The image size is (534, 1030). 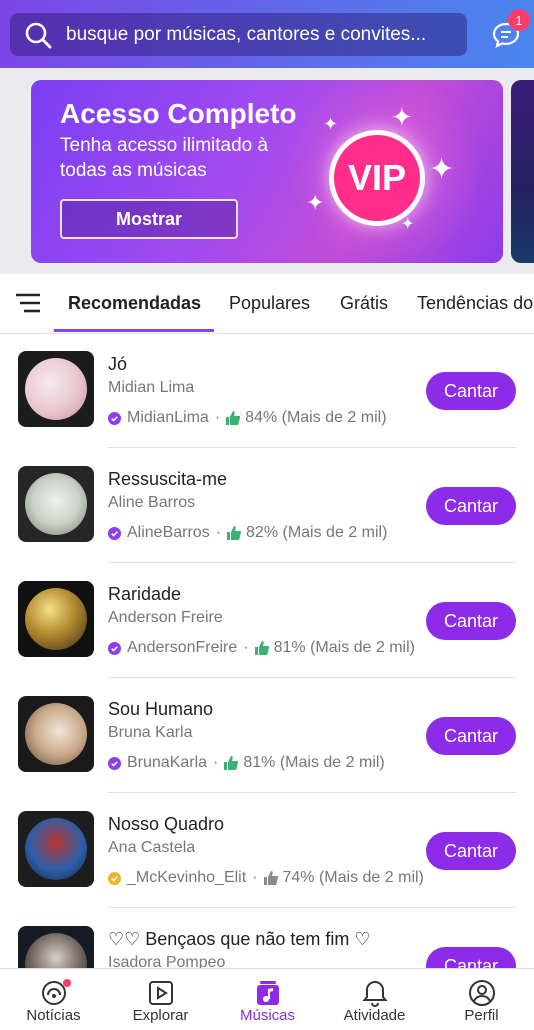 What do you see at coordinates (269, 303) in the screenshot?
I see `tab-populares: Populares` at bounding box center [269, 303].